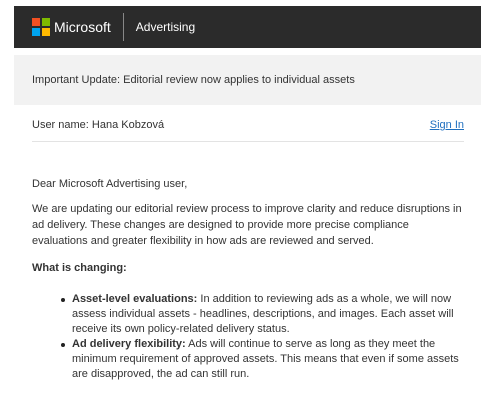 This screenshot has width=495, height=400. I want to click on greeting: Dear Microsoft Advertising user,, so click(110, 184).